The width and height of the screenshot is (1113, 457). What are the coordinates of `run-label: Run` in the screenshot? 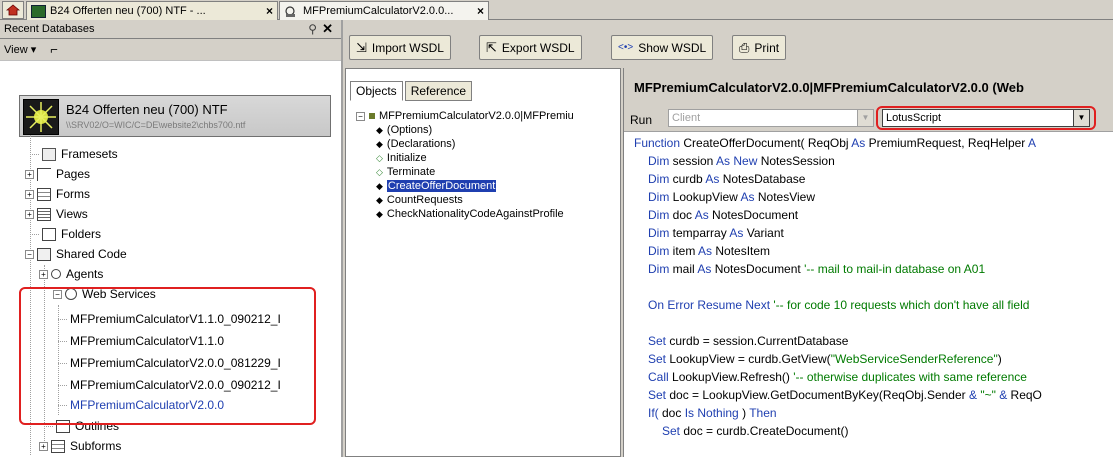 It's located at (641, 120).